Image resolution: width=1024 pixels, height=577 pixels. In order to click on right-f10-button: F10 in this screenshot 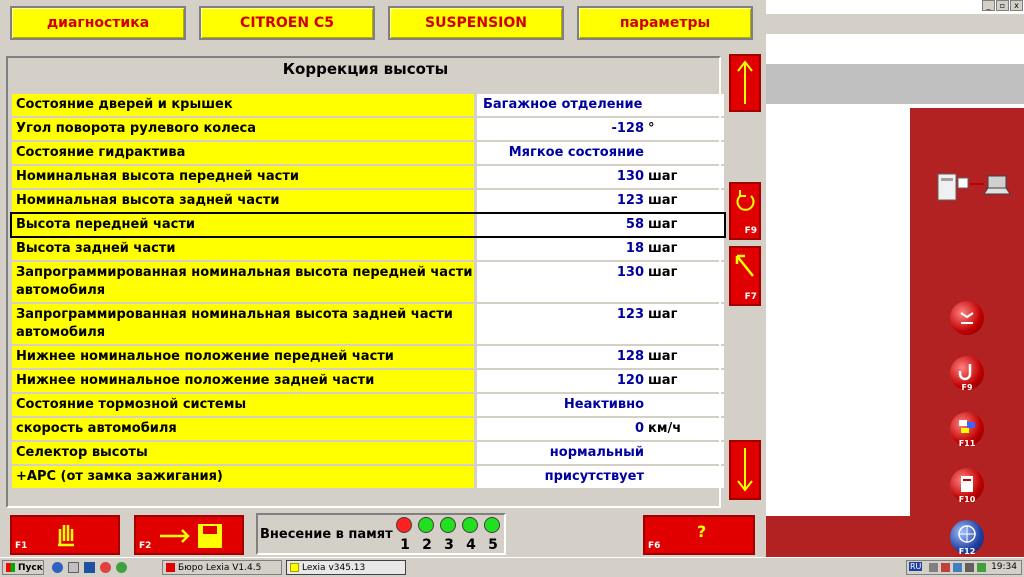, I will do `click(967, 486)`.